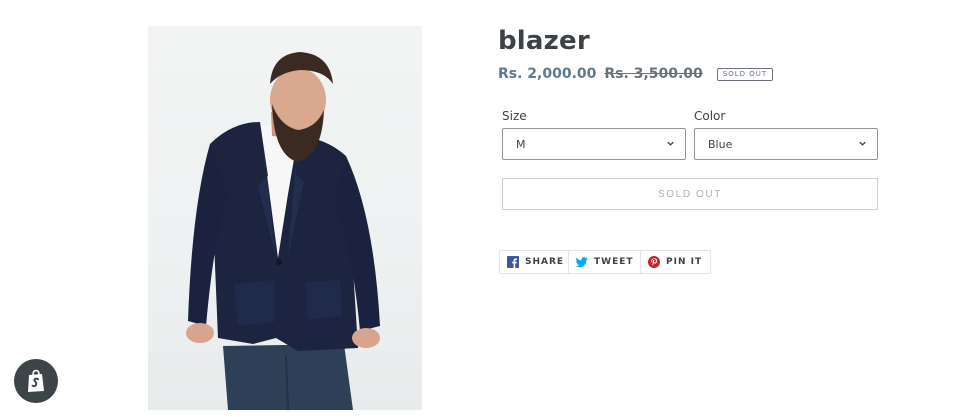 This screenshot has height=417, width=975. I want to click on pinterest-icon, so click(654, 262).